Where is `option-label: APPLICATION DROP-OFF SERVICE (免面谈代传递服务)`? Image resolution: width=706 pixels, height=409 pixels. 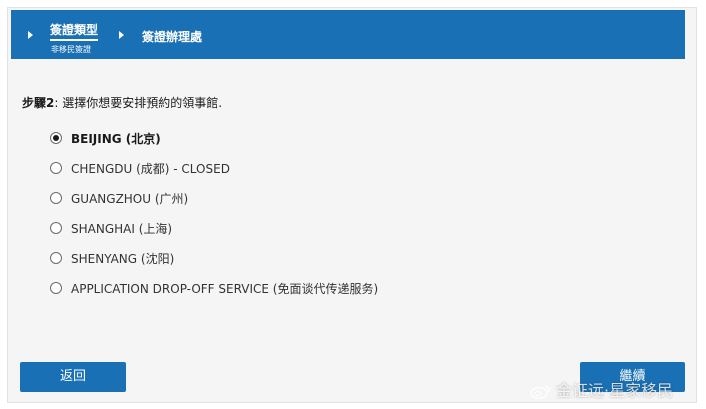 option-label: APPLICATION DROP-OFF SERVICE (免面谈代传递服务) is located at coordinates (225, 289).